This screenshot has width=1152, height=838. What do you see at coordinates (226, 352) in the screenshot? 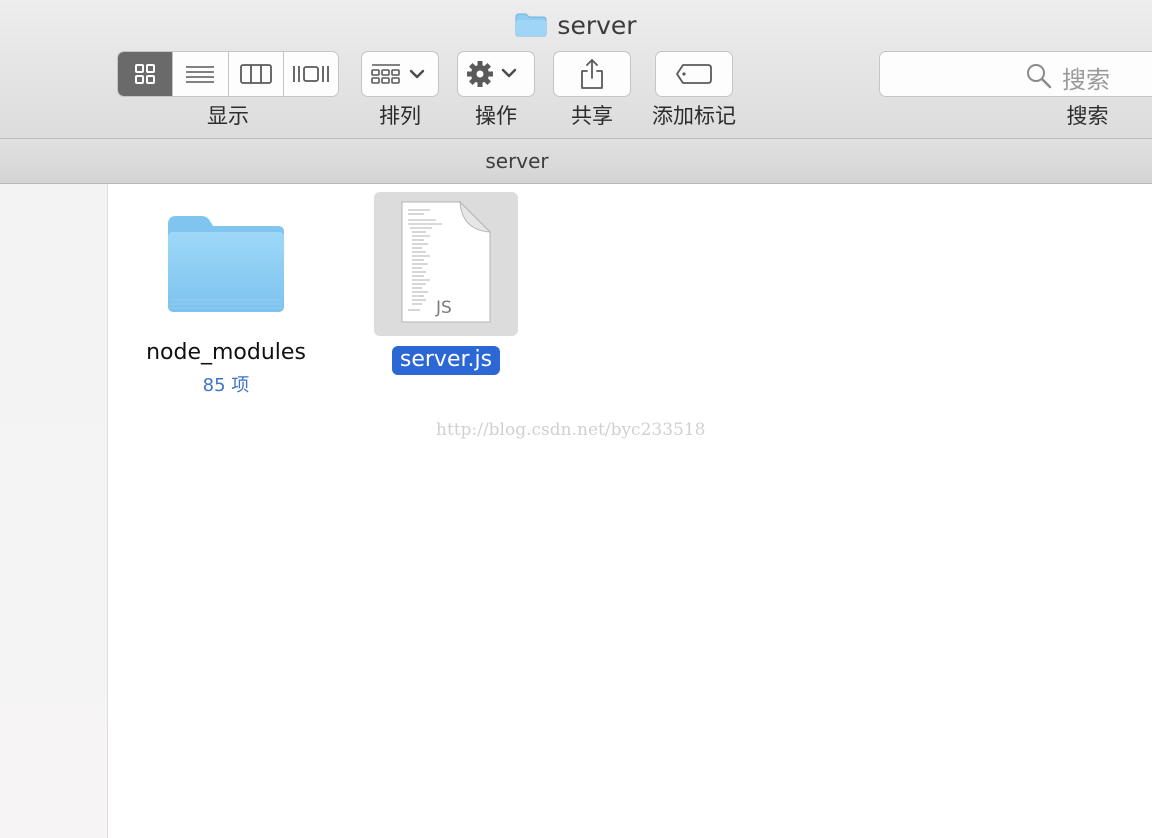
I see `folder-name: node_modules` at bounding box center [226, 352].